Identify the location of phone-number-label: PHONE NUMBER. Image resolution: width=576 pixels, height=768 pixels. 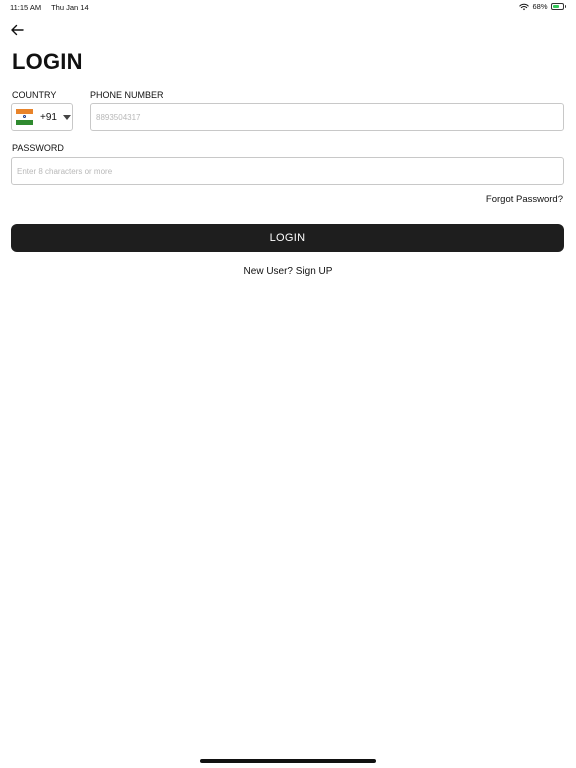
(127, 95).